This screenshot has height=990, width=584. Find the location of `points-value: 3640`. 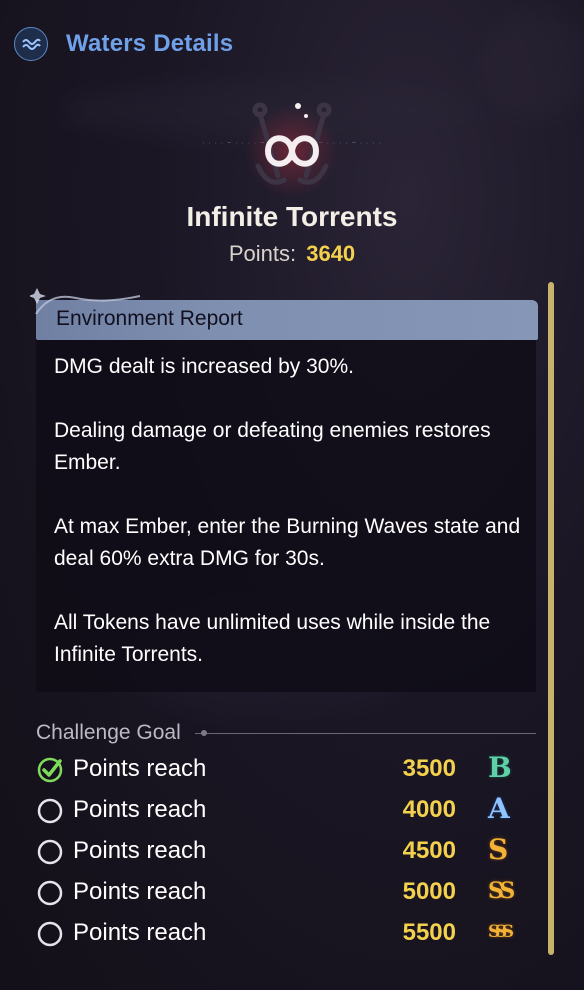

points-value: 3640 is located at coordinates (331, 253).